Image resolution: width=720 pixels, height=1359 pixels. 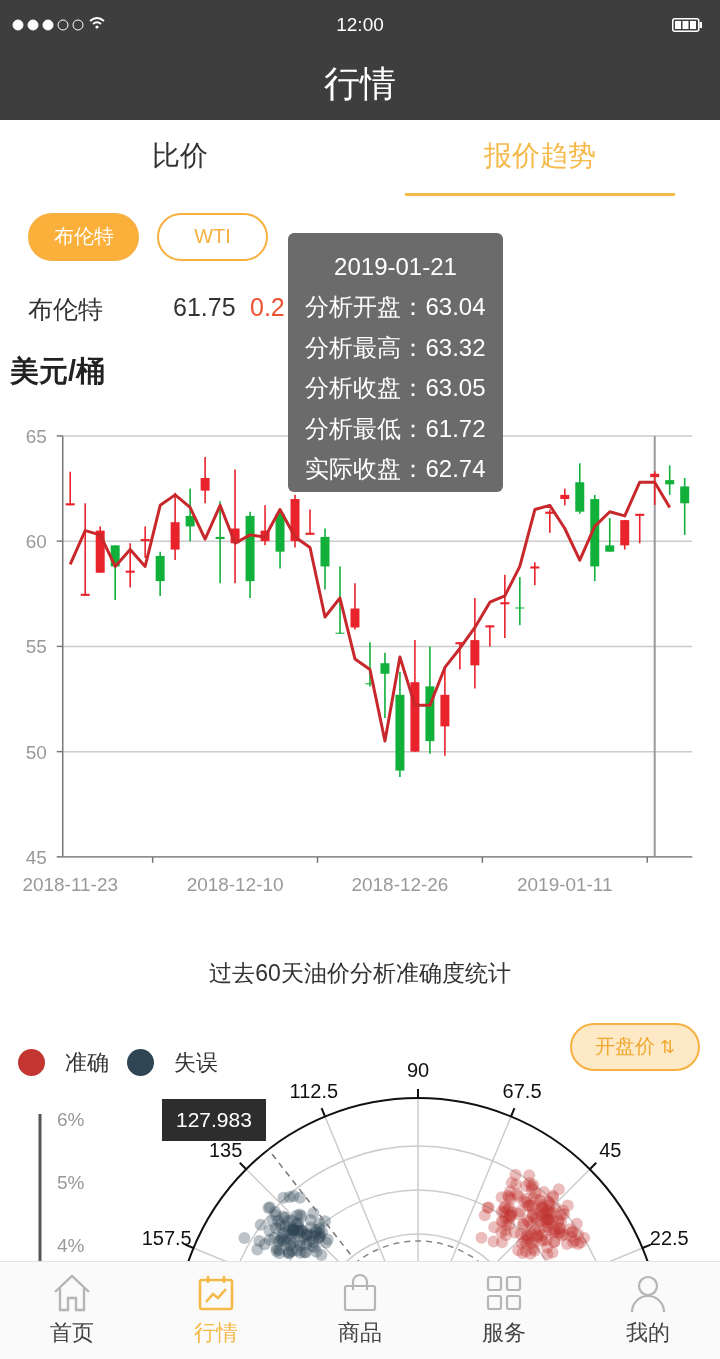 What do you see at coordinates (58, 372) in the screenshot?
I see `unit-label: 美元/桶` at bounding box center [58, 372].